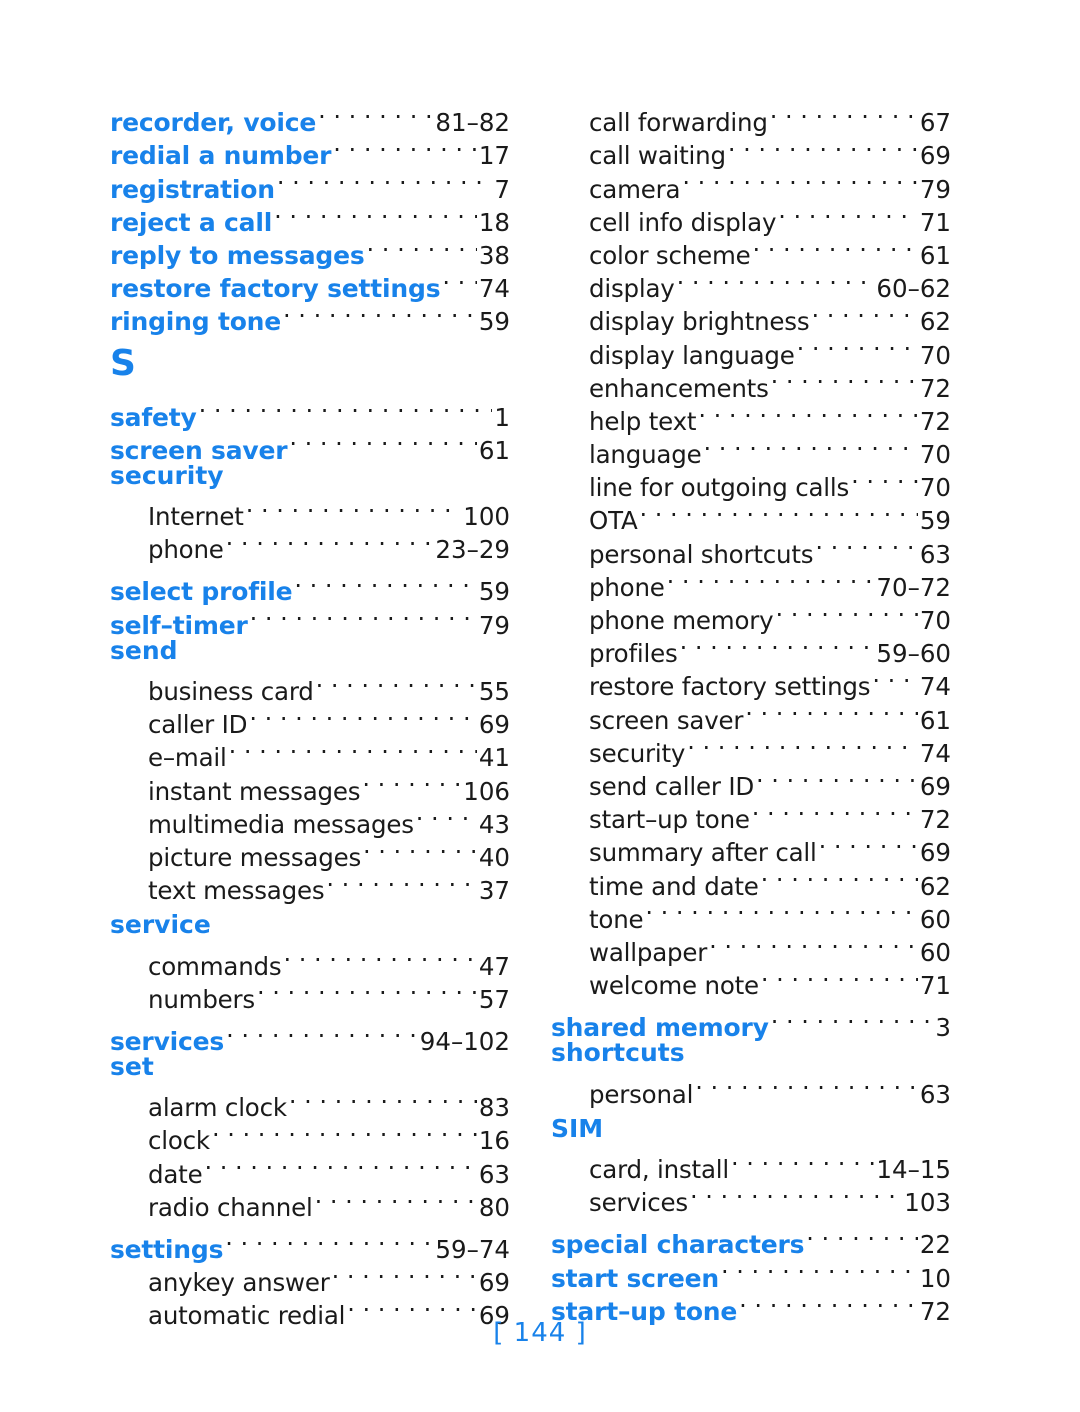 Image resolution: width=1080 pixels, height=1412 pixels. I want to click on index-entry: wallpaper60, so click(751, 947).